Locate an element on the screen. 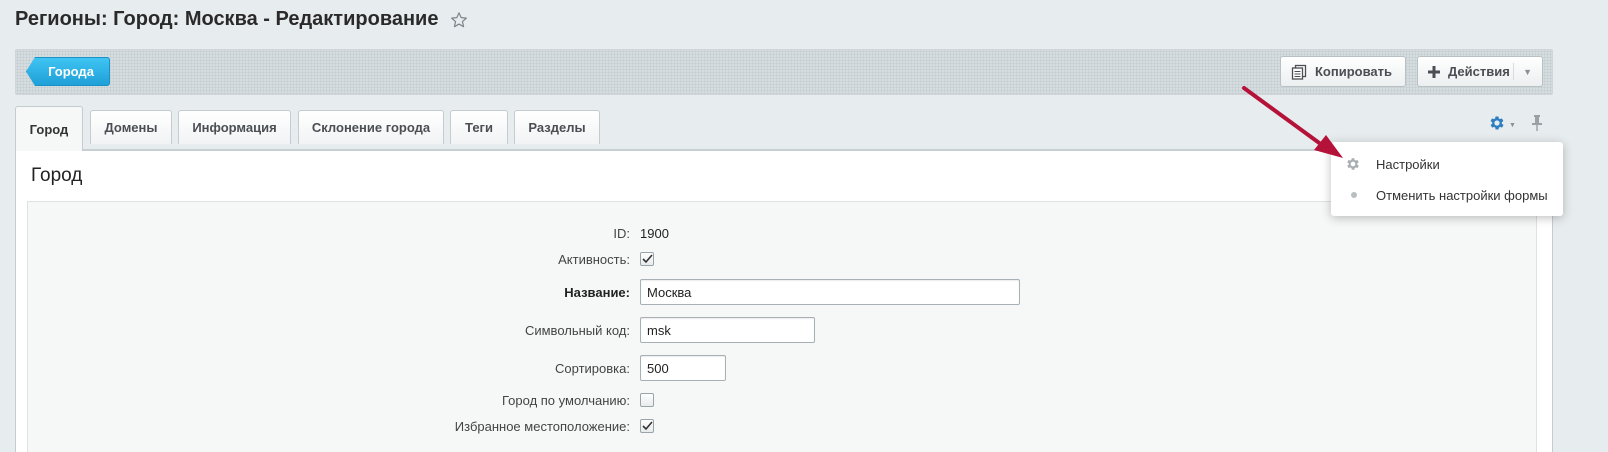 The width and height of the screenshot is (1608, 452). form-row-default: Город по умолчанию: is located at coordinates (782, 400).